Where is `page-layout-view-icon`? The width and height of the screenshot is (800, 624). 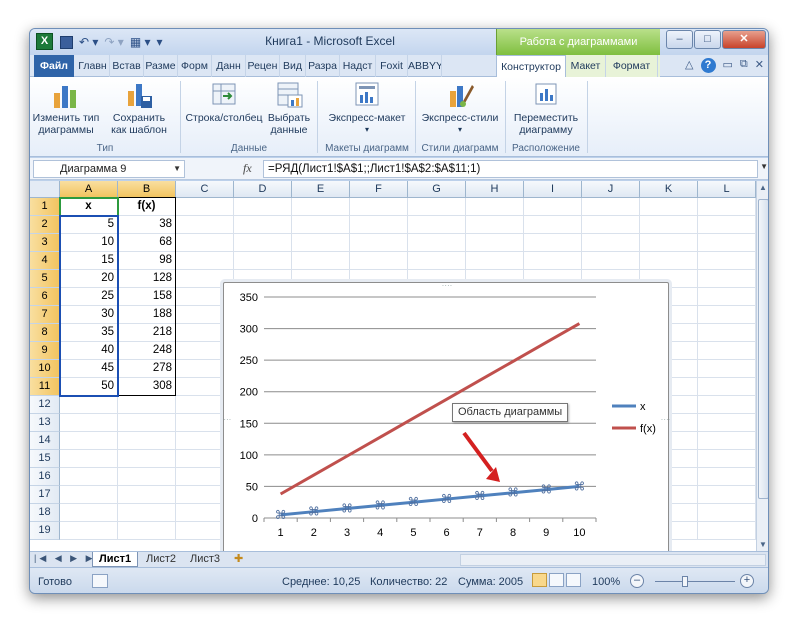 page-layout-view-icon is located at coordinates (556, 580).